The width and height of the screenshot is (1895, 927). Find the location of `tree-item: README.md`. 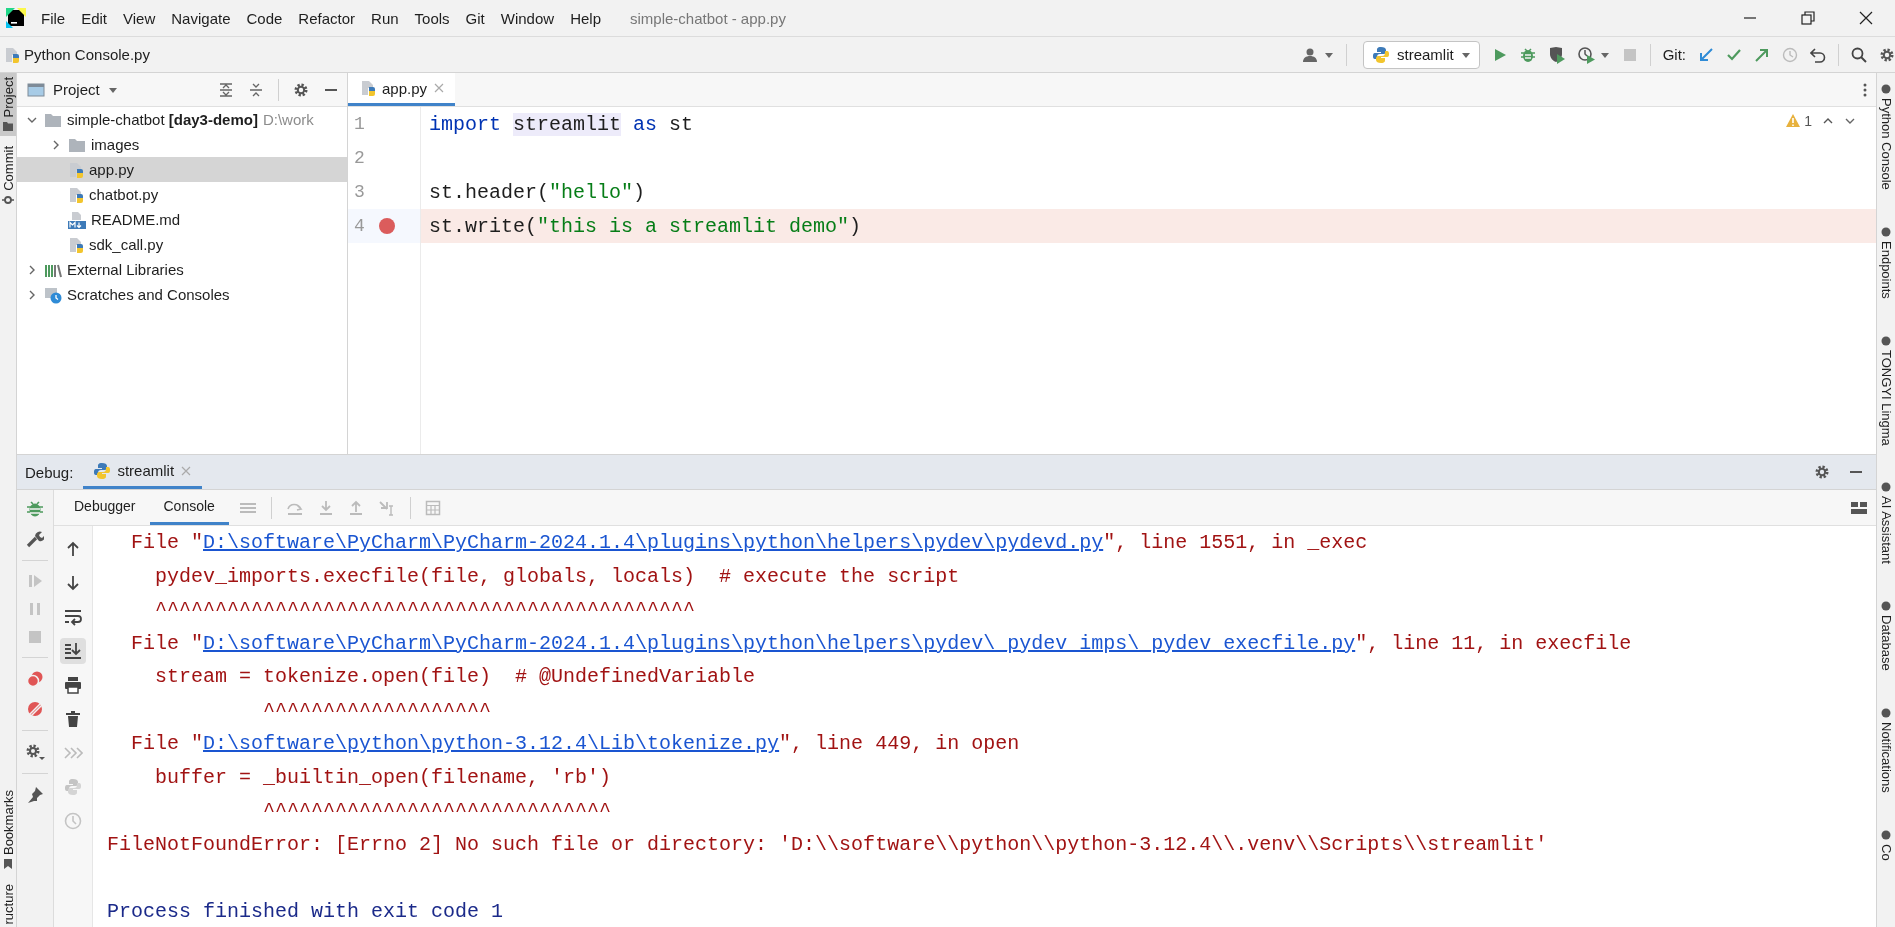

tree-item: README.md is located at coordinates (182, 219).